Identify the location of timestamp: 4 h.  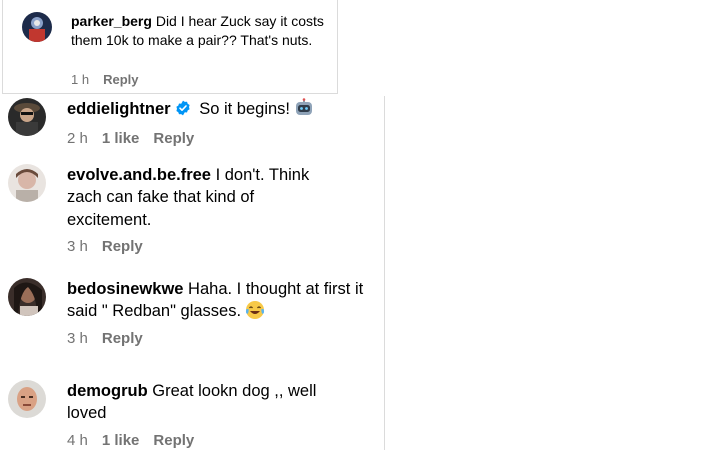
(77, 440).